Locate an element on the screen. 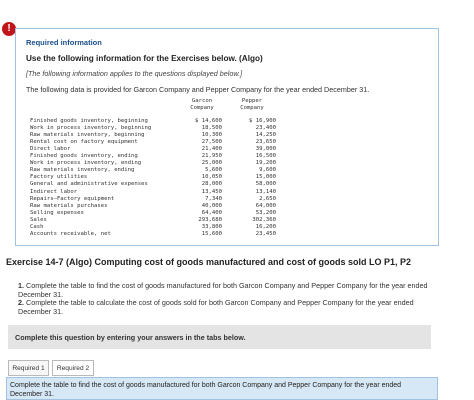 The height and width of the screenshot is (400, 474). garcon-value: 5,600 is located at coordinates (213, 170).